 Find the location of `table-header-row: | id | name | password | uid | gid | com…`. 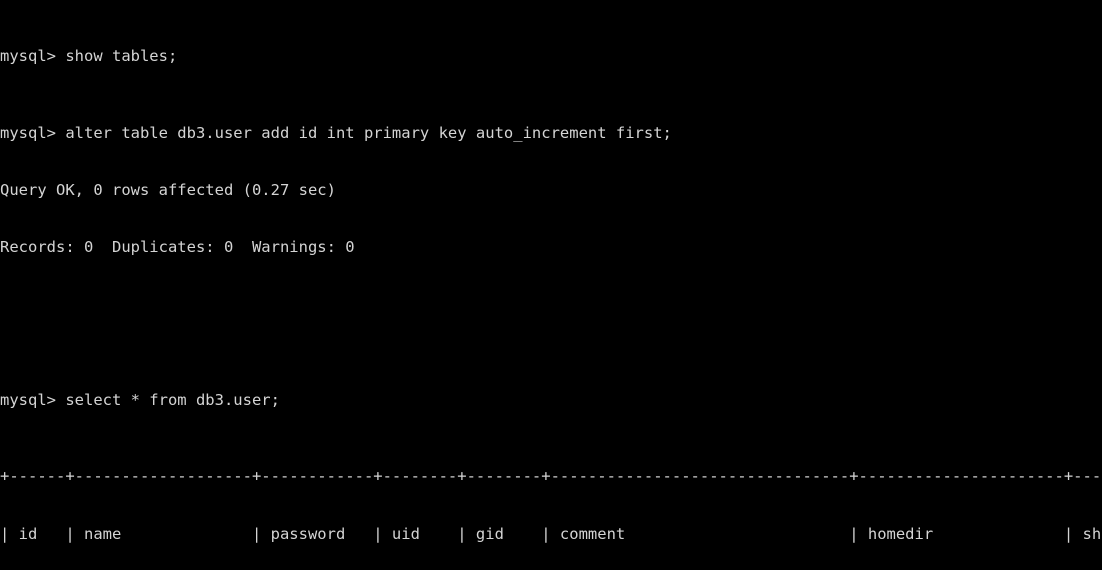

table-header-row: | id | name | password | uid | gid | com… is located at coordinates (551, 533).